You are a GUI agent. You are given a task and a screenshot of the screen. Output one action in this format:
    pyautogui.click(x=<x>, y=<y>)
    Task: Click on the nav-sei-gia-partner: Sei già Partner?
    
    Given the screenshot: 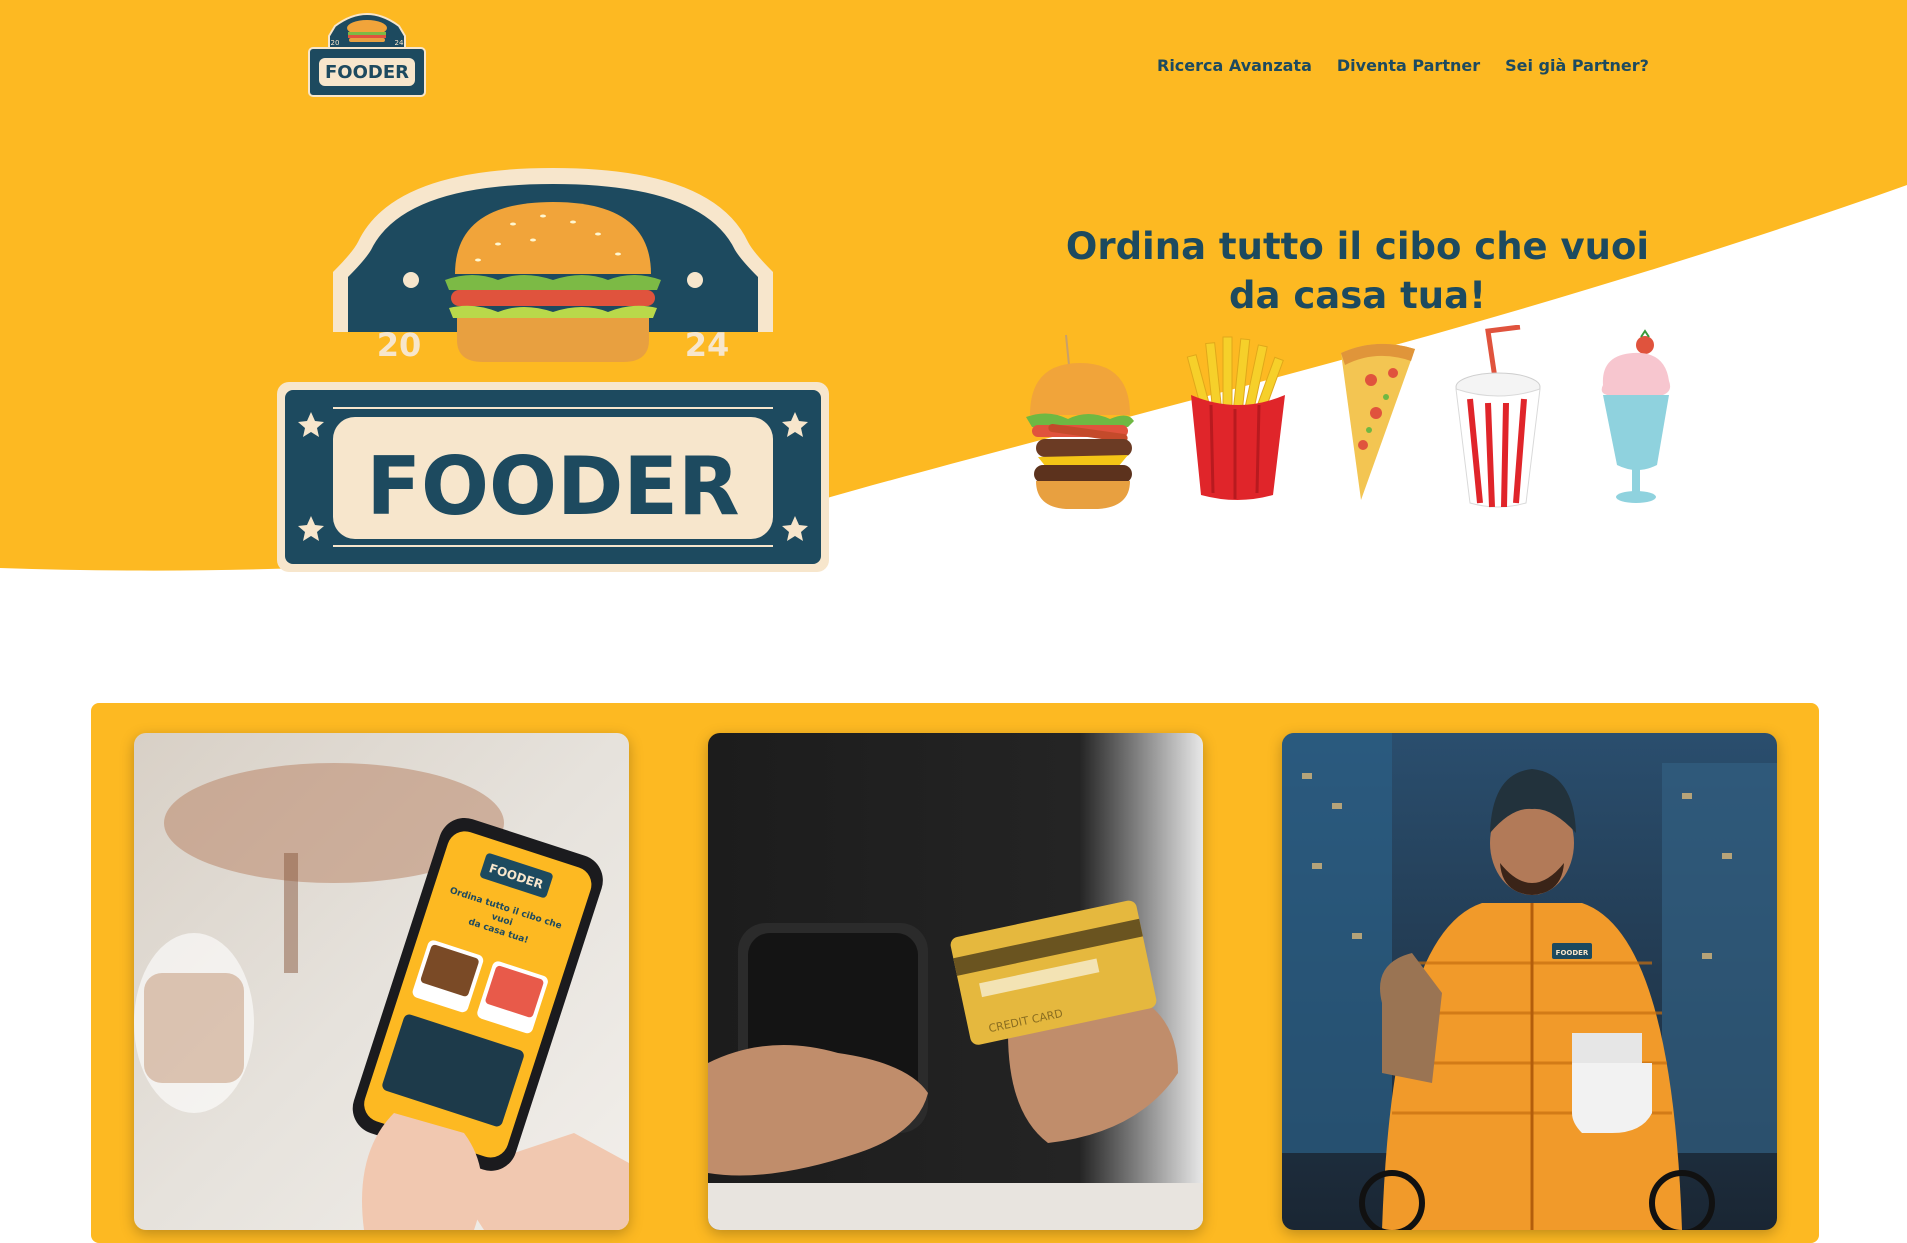 What is the action you would take?
    pyautogui.click(x=1577, y=65)
    